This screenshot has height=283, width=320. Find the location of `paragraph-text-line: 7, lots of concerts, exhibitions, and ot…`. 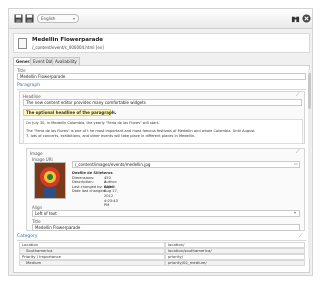

paragraph-text-line: 7, lots of concerts, exhibitions, and ot… is located at coordinates (111, 136).